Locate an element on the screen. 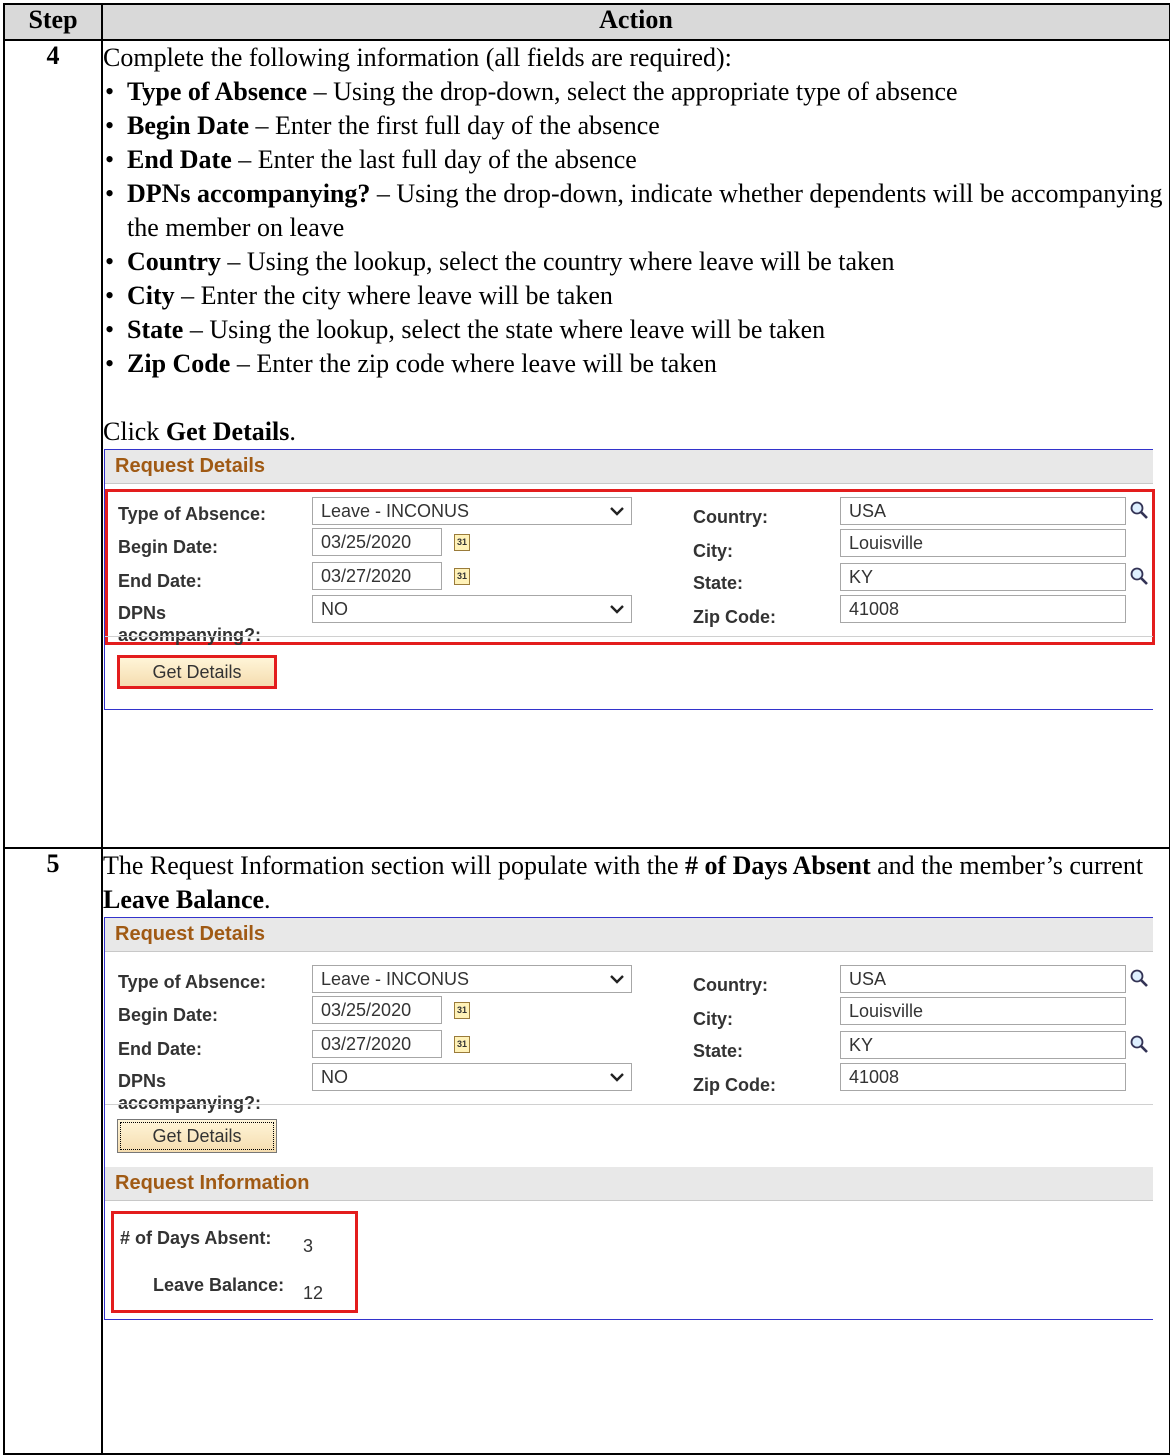 Image resolution: width=1170 pixels, height=1455 pixels. request-information-title: Request Information is located at coordinates (629, 1184).